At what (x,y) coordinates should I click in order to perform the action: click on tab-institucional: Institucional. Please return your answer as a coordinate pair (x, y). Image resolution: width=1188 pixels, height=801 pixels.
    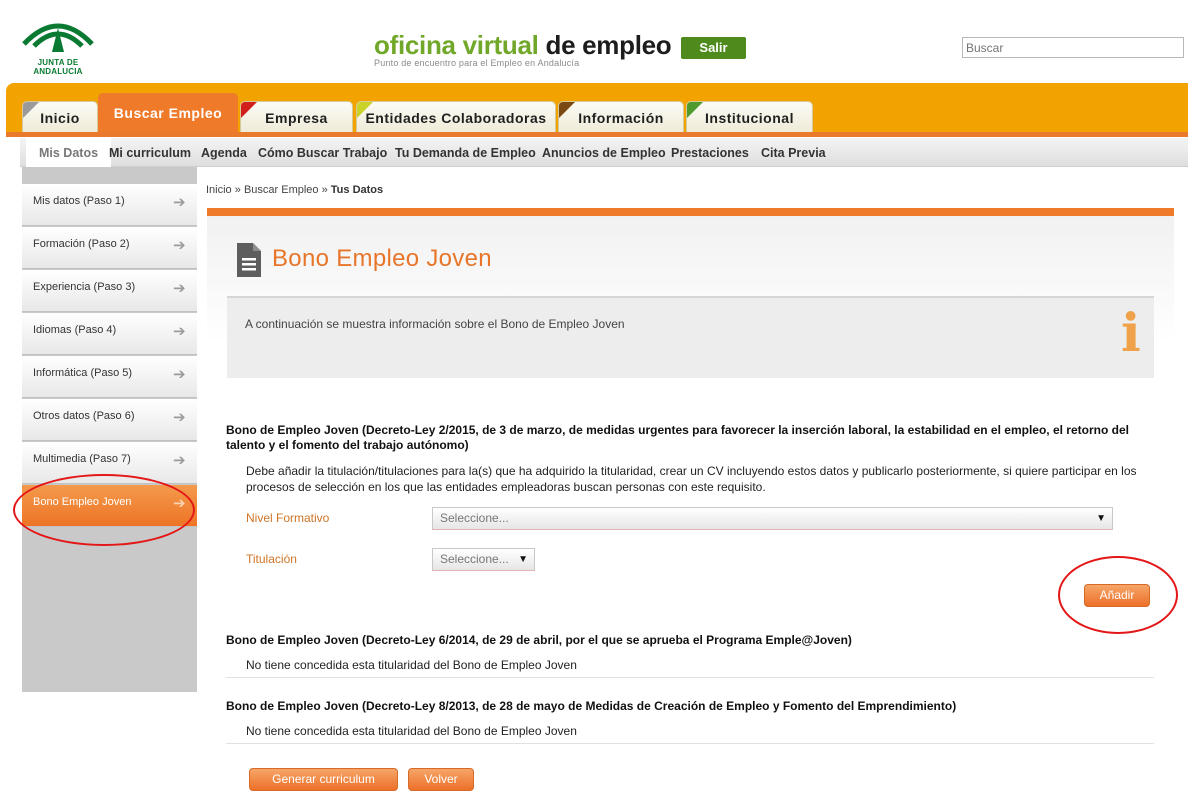
    Looking at the image, I should click on (749, 116).